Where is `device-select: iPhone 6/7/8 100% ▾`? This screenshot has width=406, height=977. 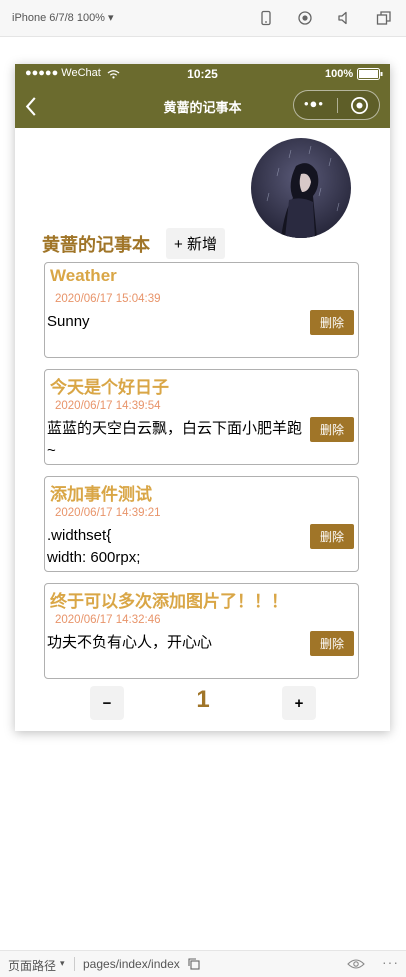 device-select: iPhone 6/7/8 100% ▾ is located at coordinates (63, 17).